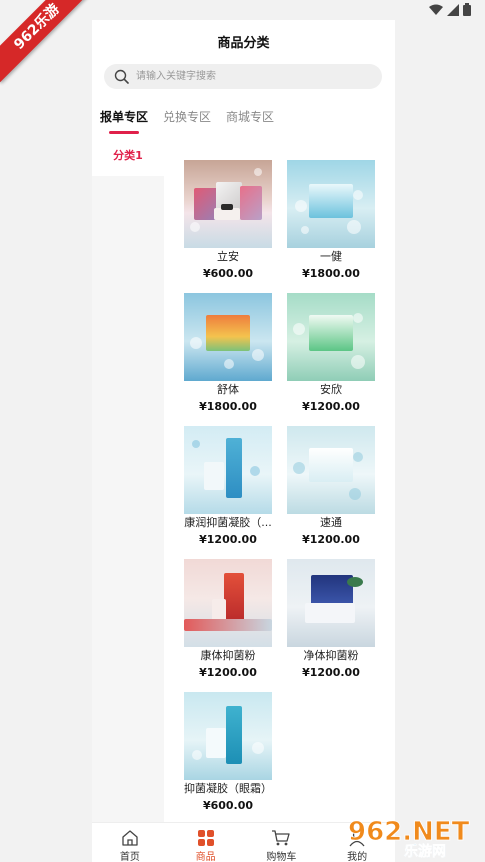  Describe the element at coordinates (205, 838) in the screenshot. I see `grid-icon` at that location.